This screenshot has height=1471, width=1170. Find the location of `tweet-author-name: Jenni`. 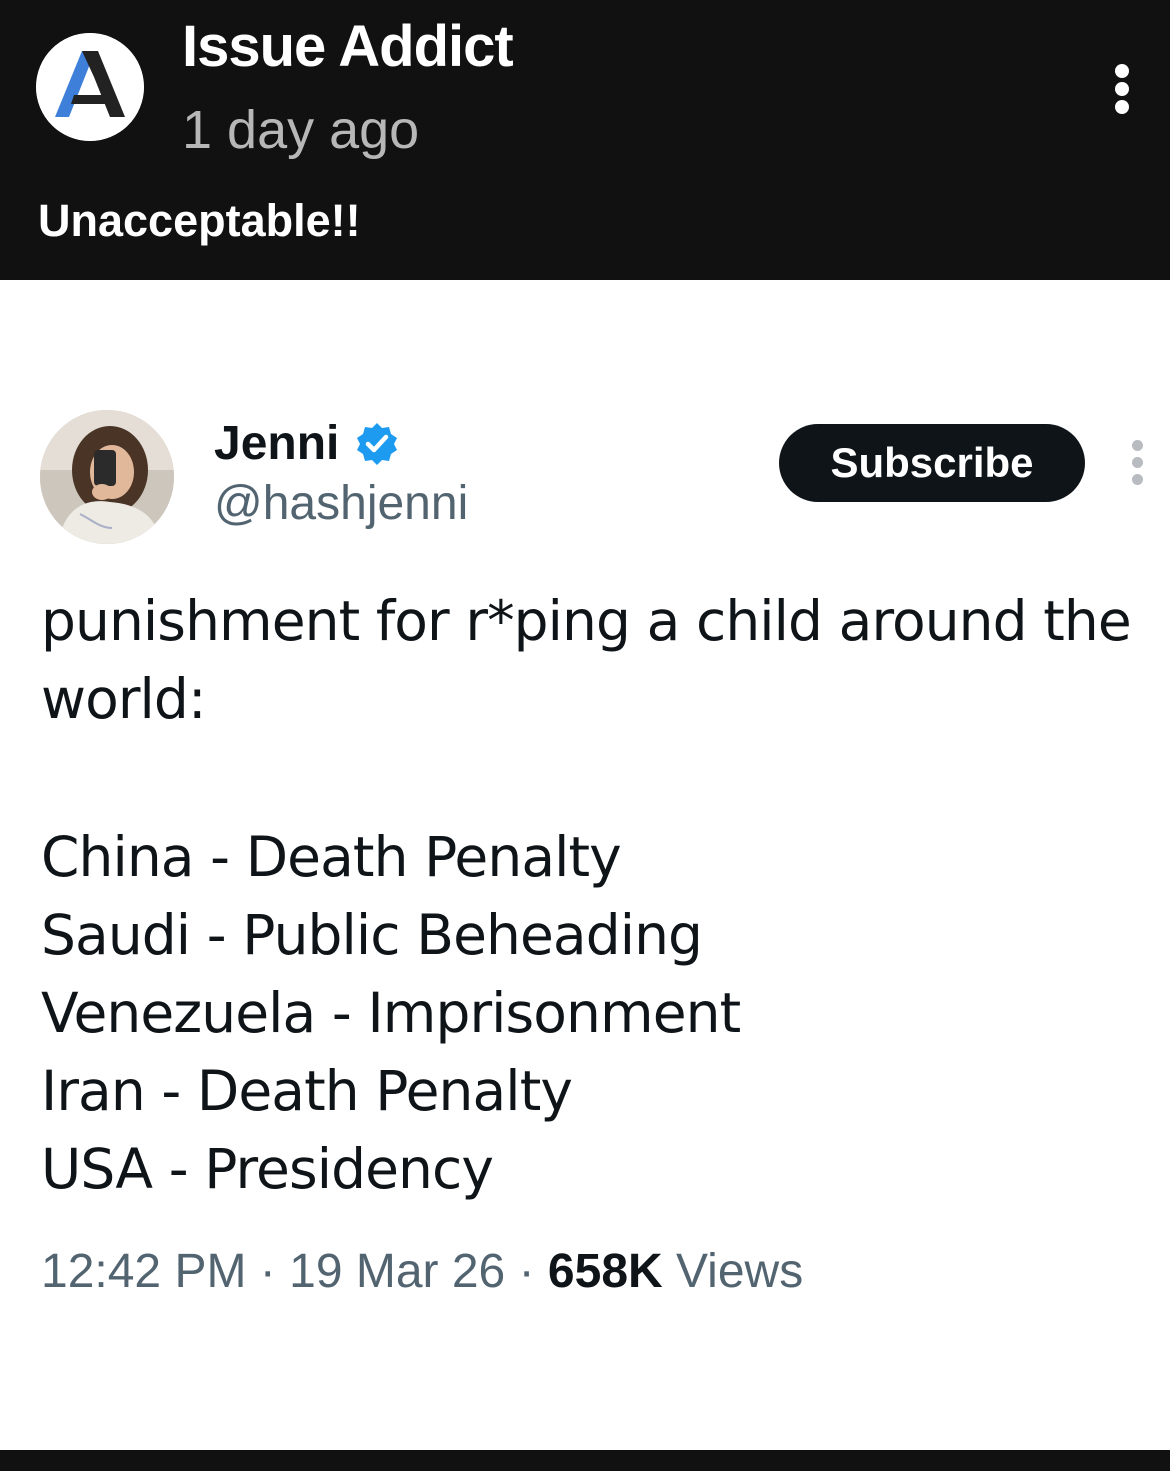

tweet-author-name: Jenni is located at coordinates (276, 444).